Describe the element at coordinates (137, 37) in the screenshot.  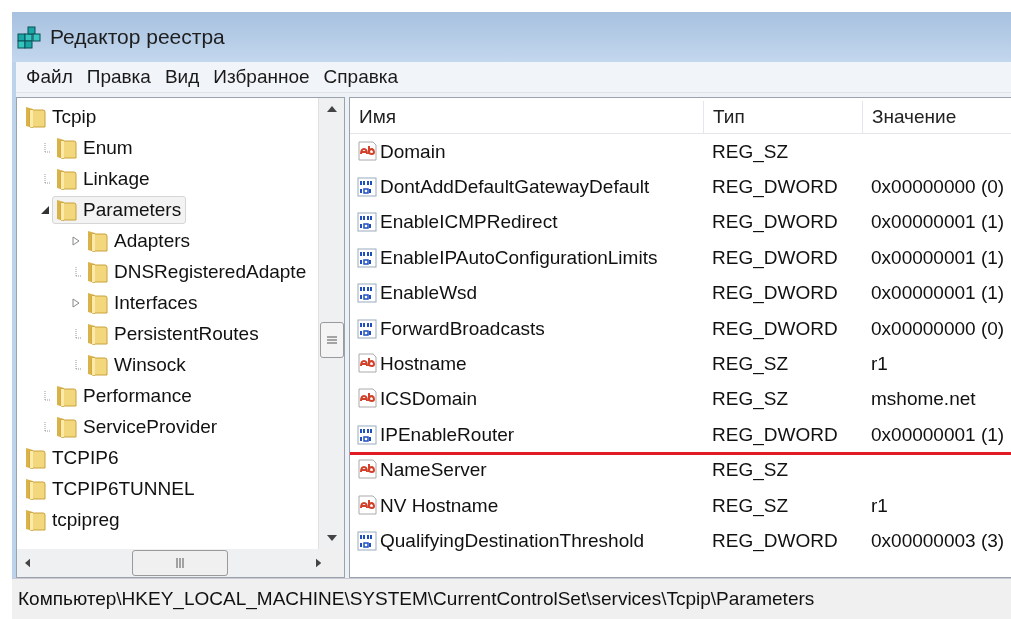
I see `window-title: Редактор реестра` at that location.